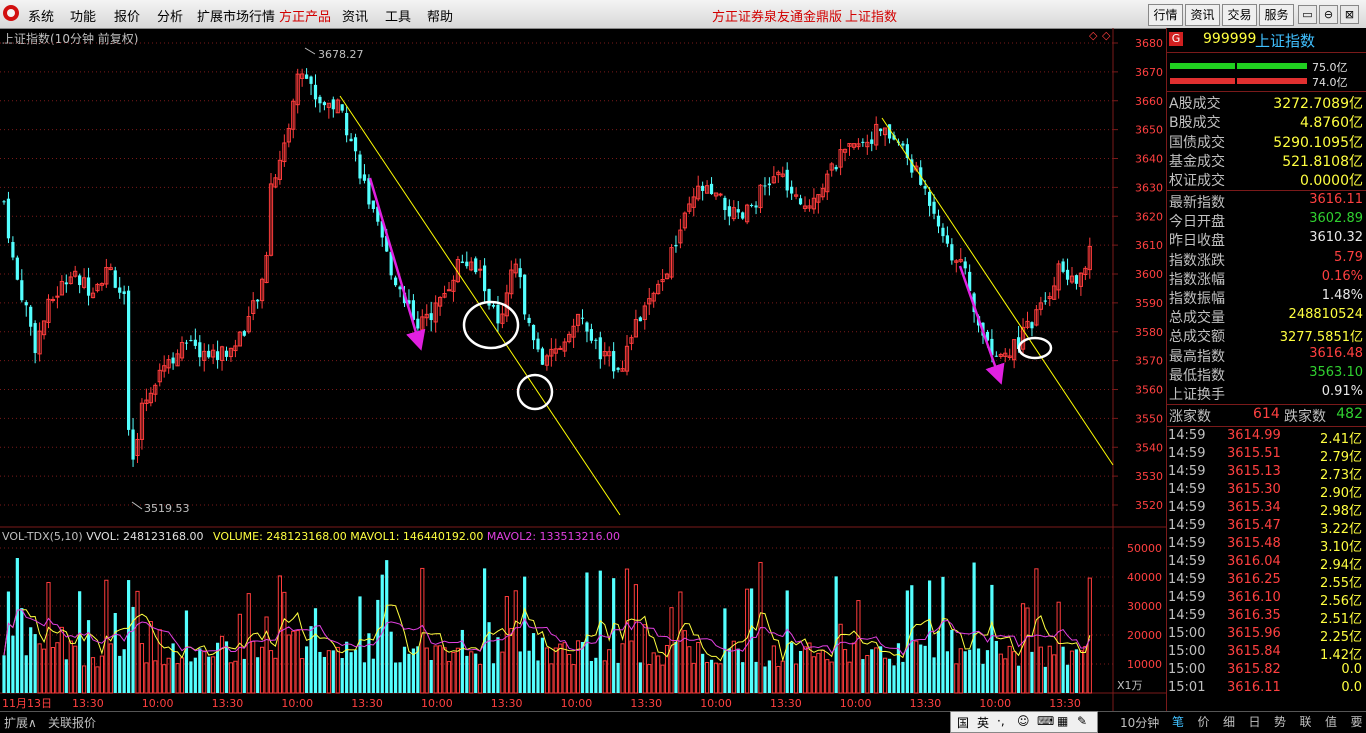 Image resolution: width=1366 pixels, height=733 pixels. Describe the element at coordinates (1001, 721) in the screenshot. I see `ime-punct-icon: ·,` at that location.